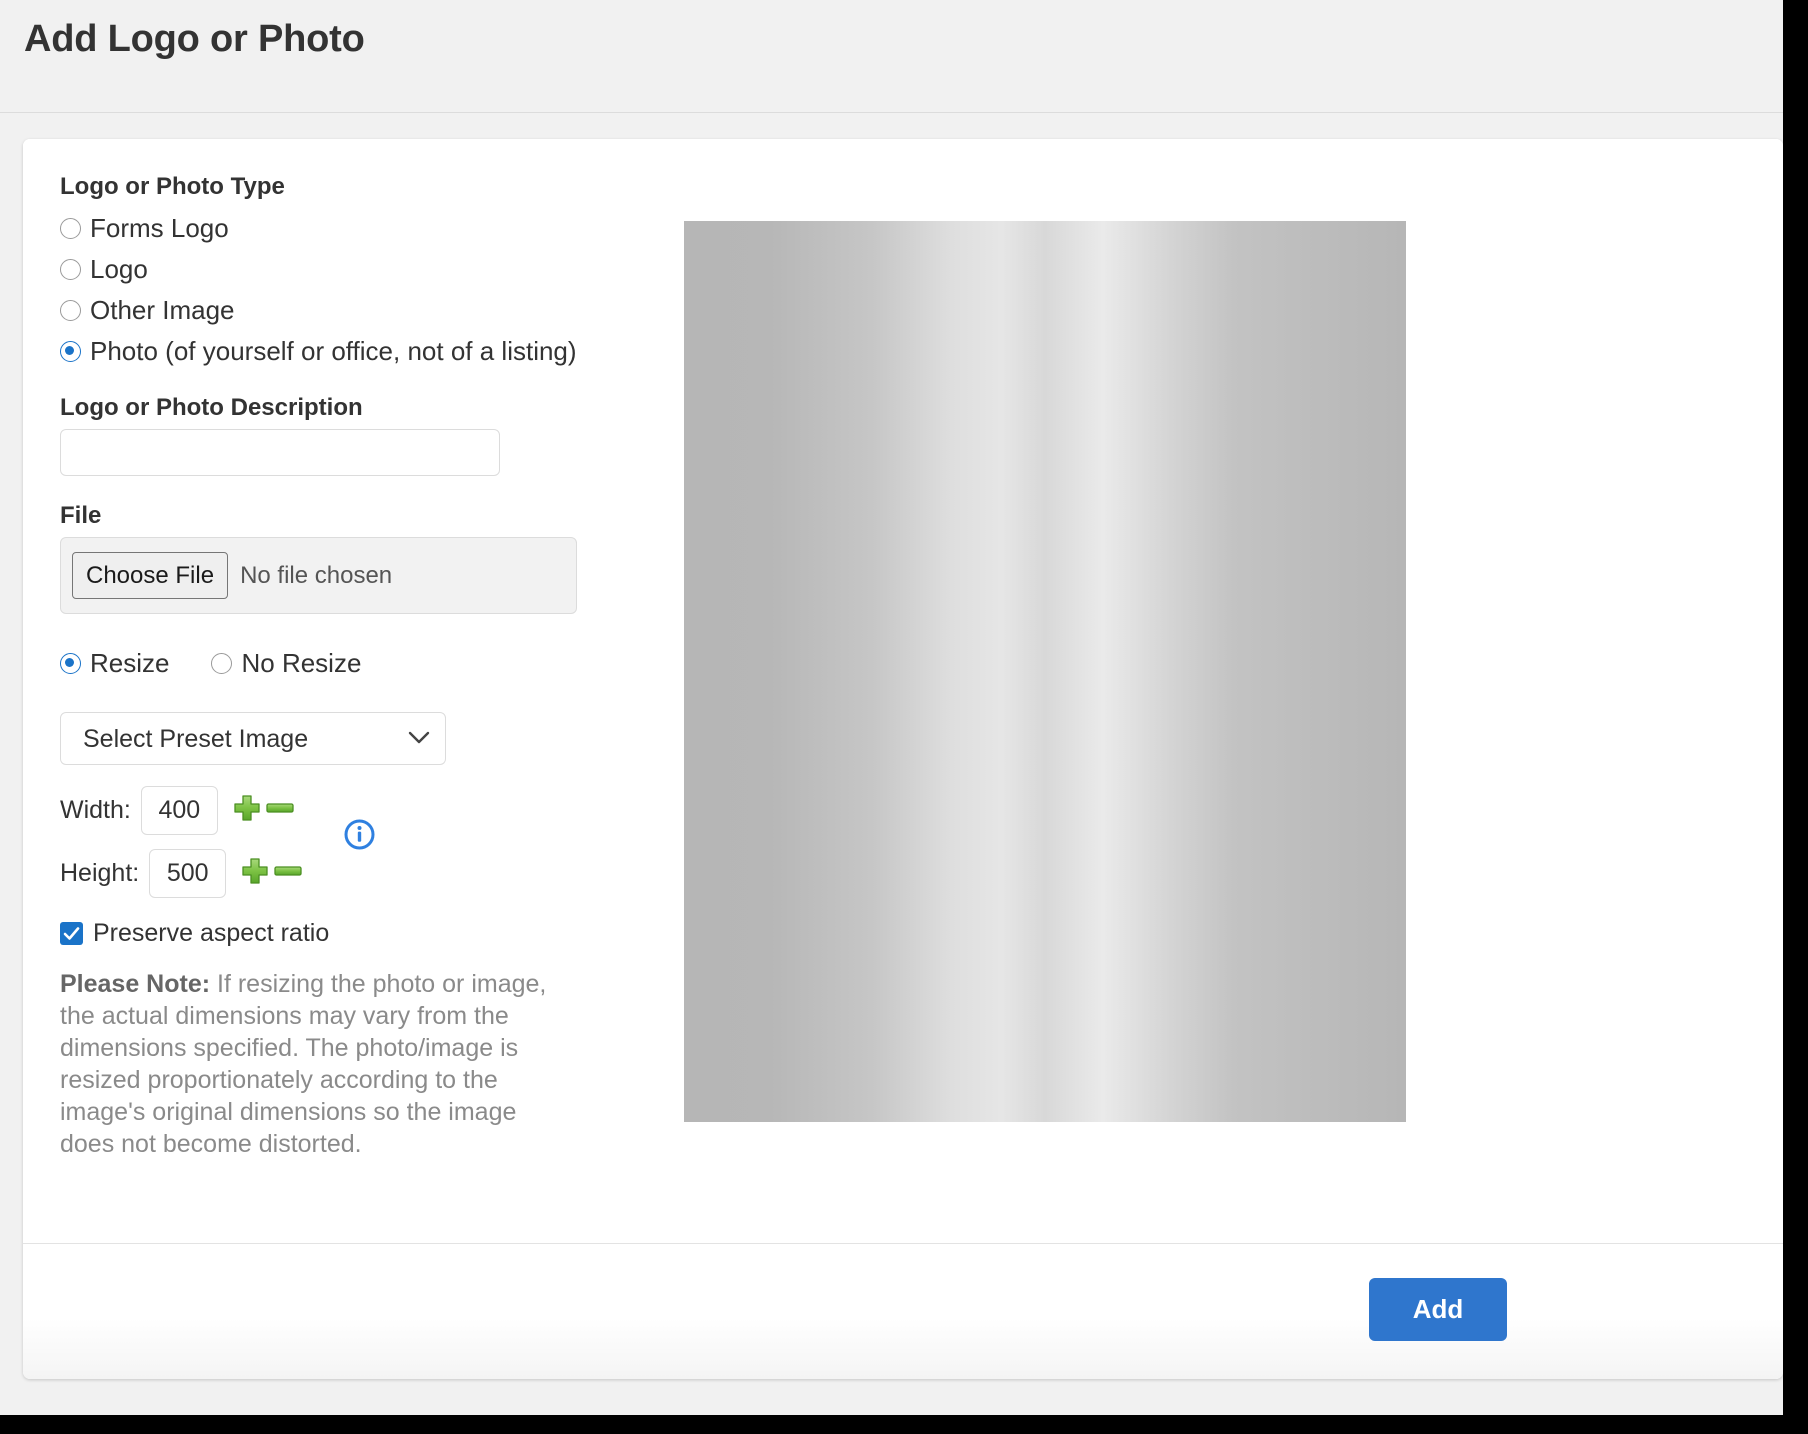 The height and width of the screenshot is (1434, 1808). I want to click on height-input, so click(188, 873).